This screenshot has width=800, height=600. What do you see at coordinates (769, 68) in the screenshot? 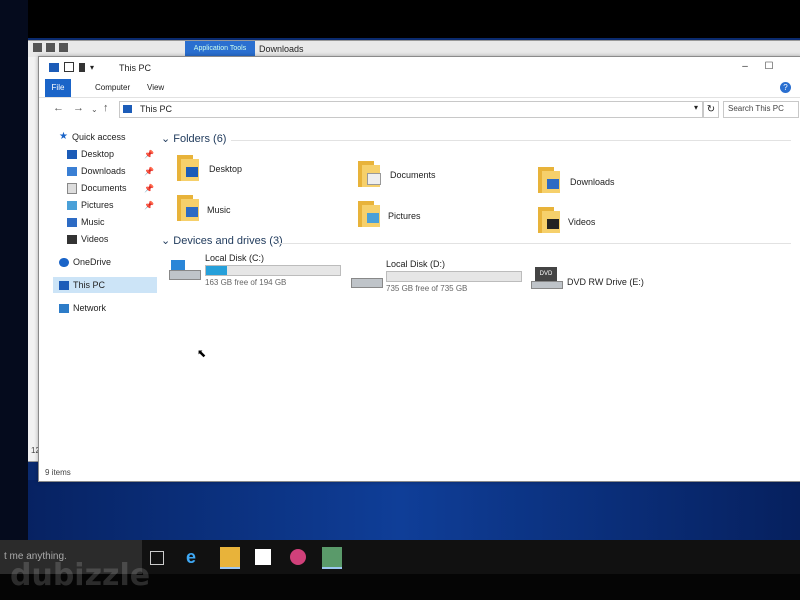
I see `maximize-button: ☐` at bounding box center [769, 68].